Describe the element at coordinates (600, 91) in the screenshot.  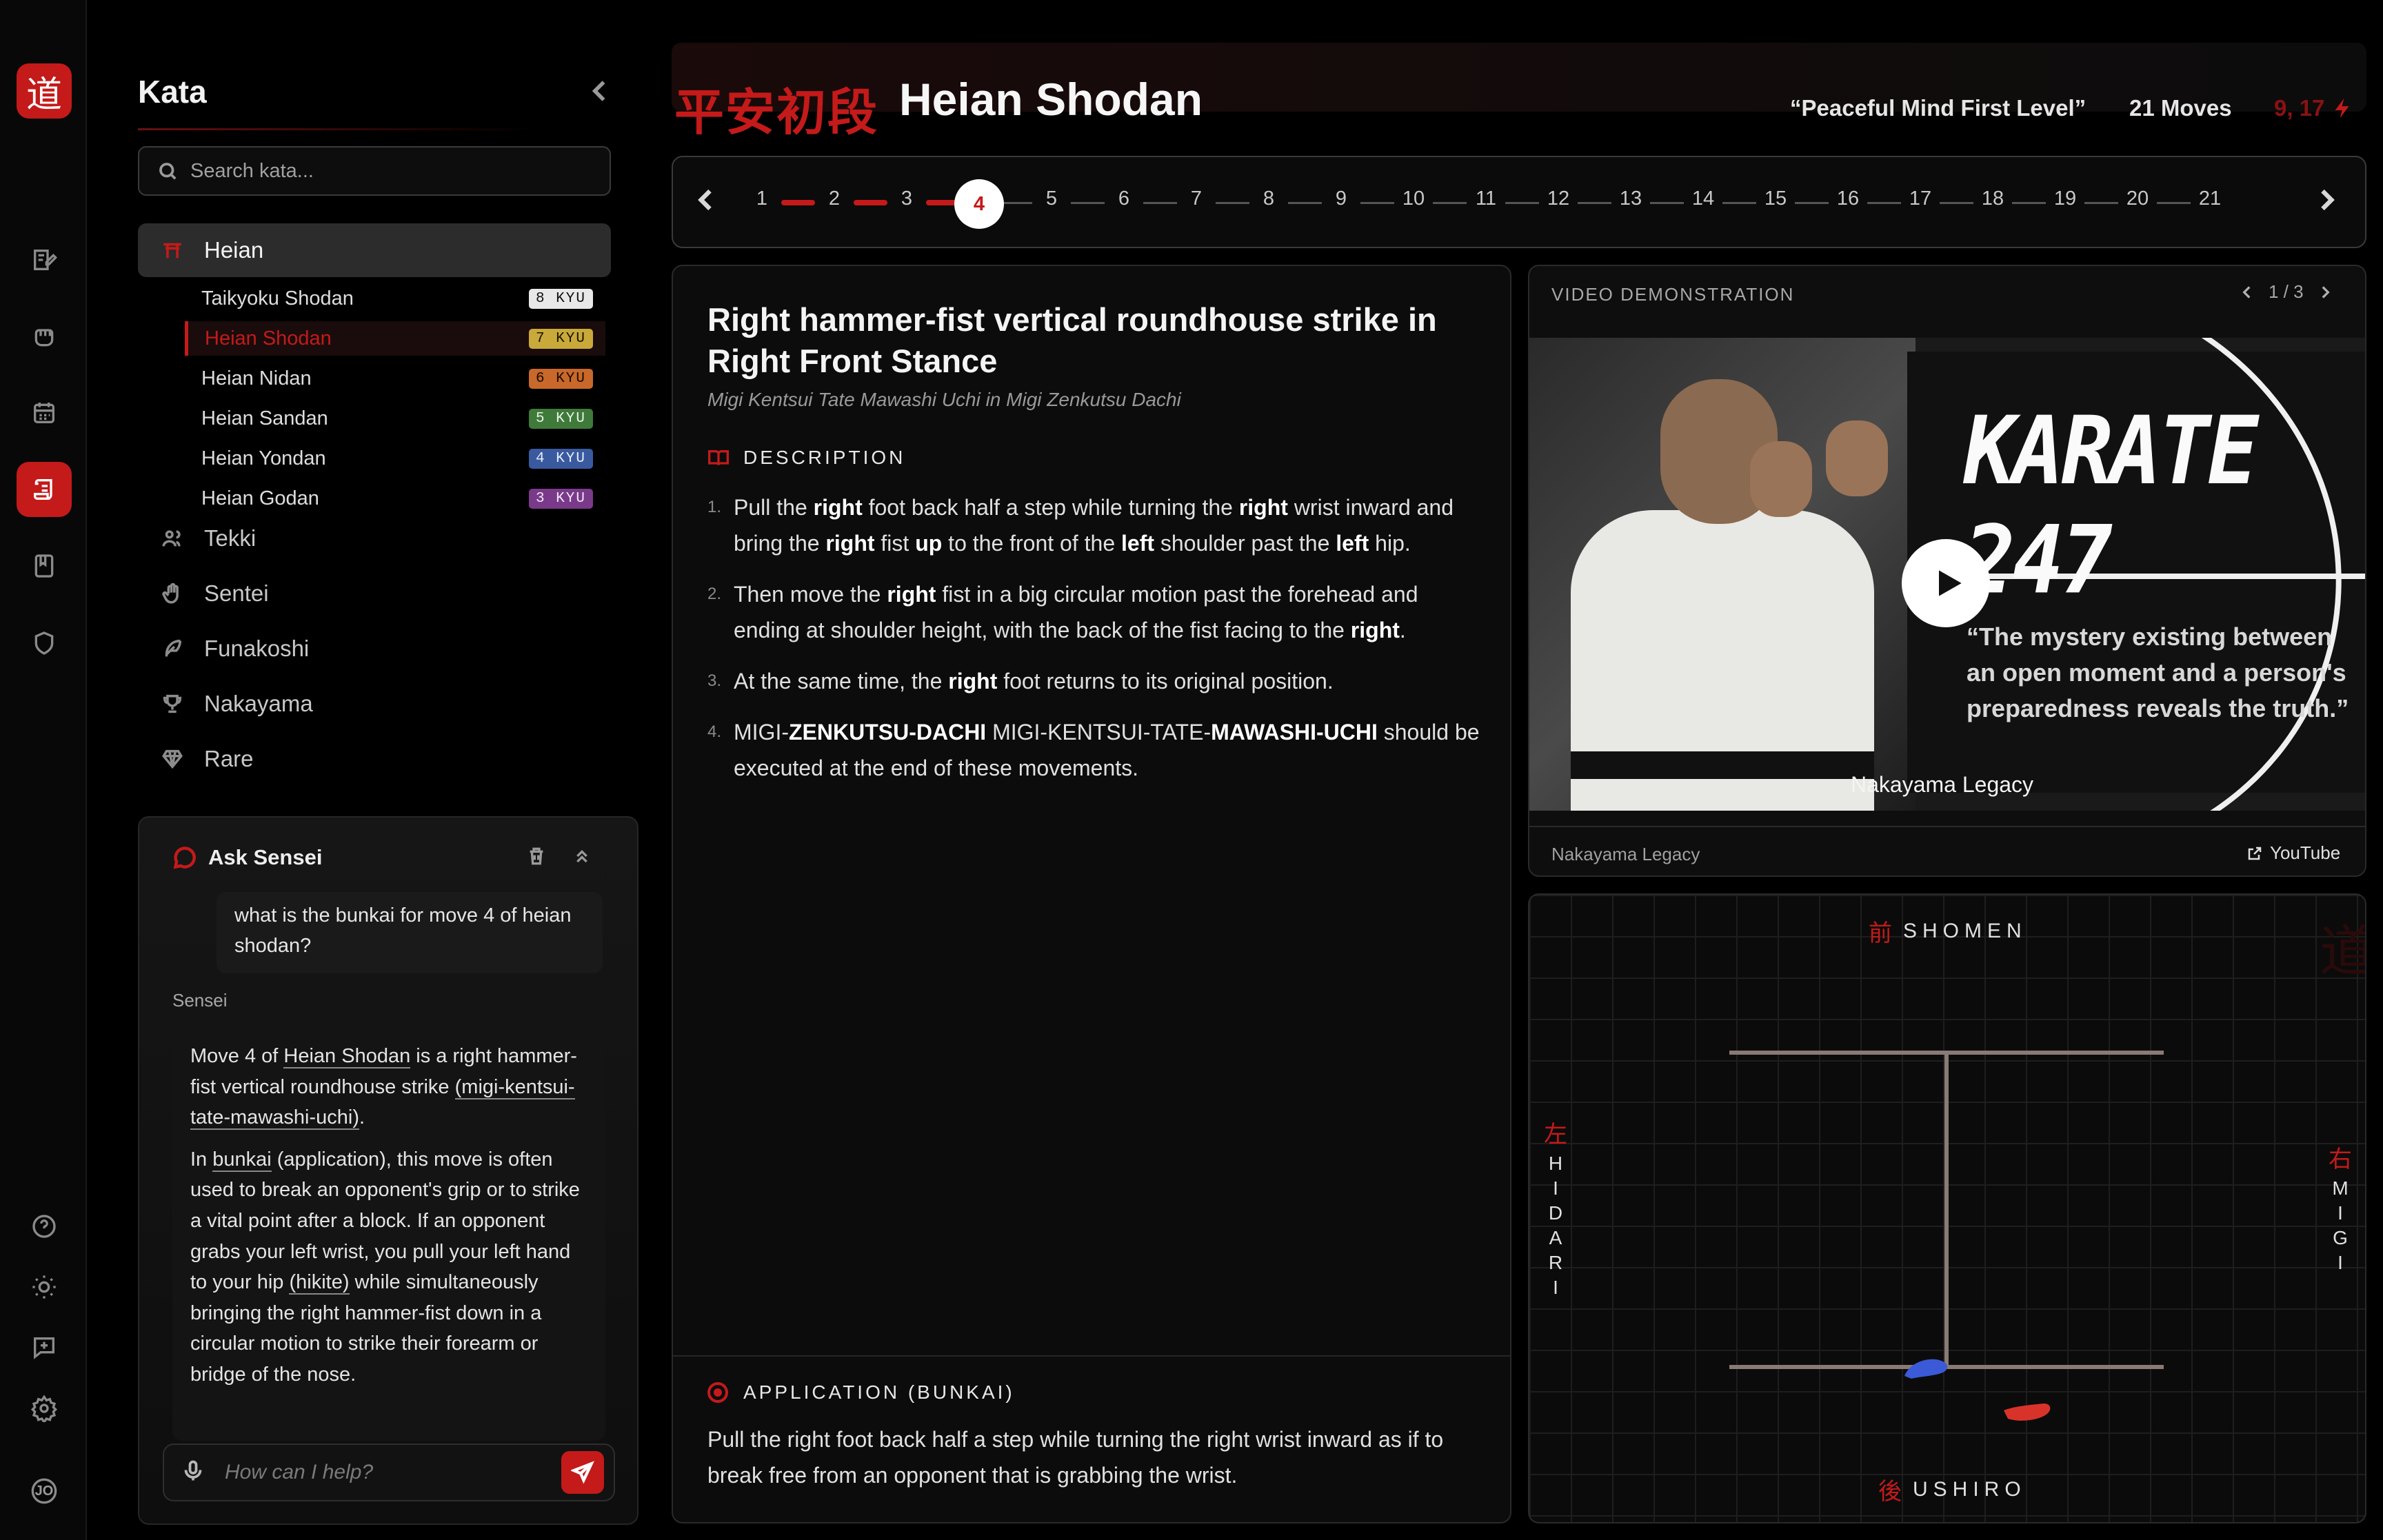
I see `collapse-sidebar-button` at that location.